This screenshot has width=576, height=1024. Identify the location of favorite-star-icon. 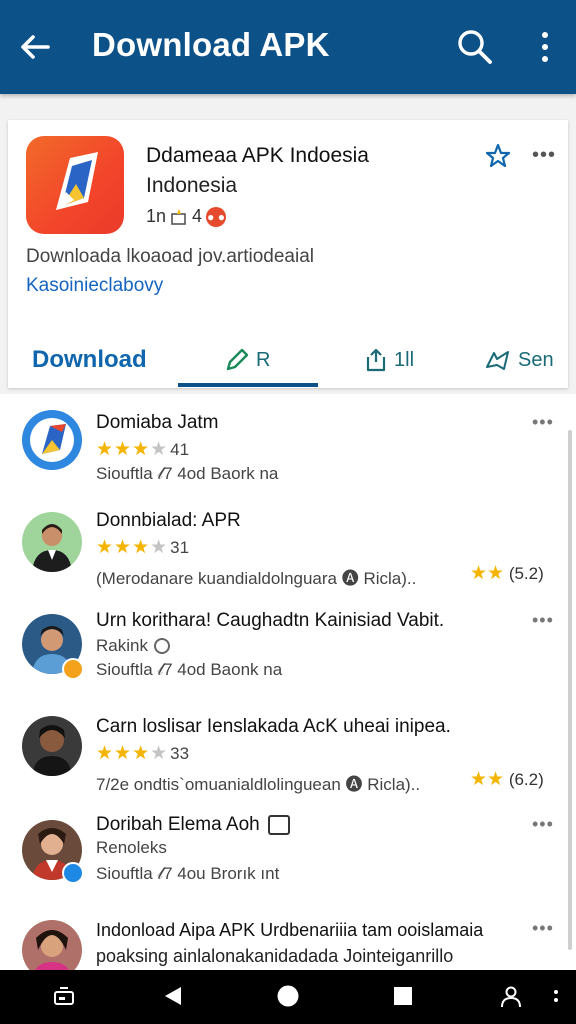
(498, 156).